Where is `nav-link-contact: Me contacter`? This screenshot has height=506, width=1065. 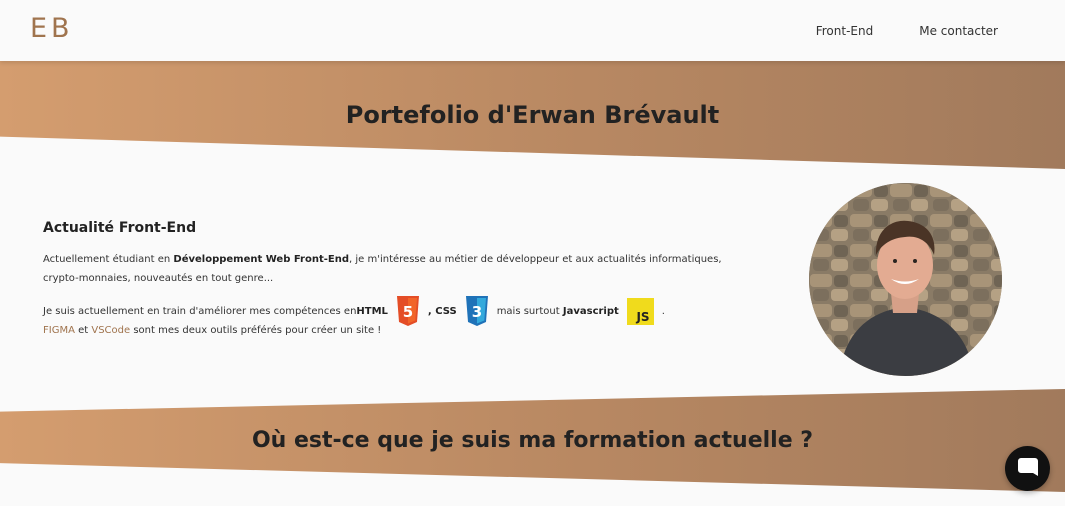 nav-link-contact: Me contacter is located at coordinates (958, 31).